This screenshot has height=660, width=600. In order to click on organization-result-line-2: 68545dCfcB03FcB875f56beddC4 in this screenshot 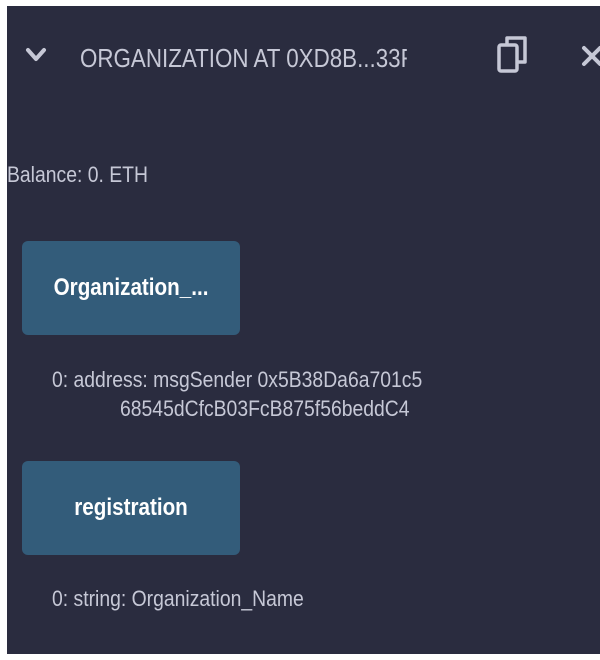, I will do `click(265, 408)`.